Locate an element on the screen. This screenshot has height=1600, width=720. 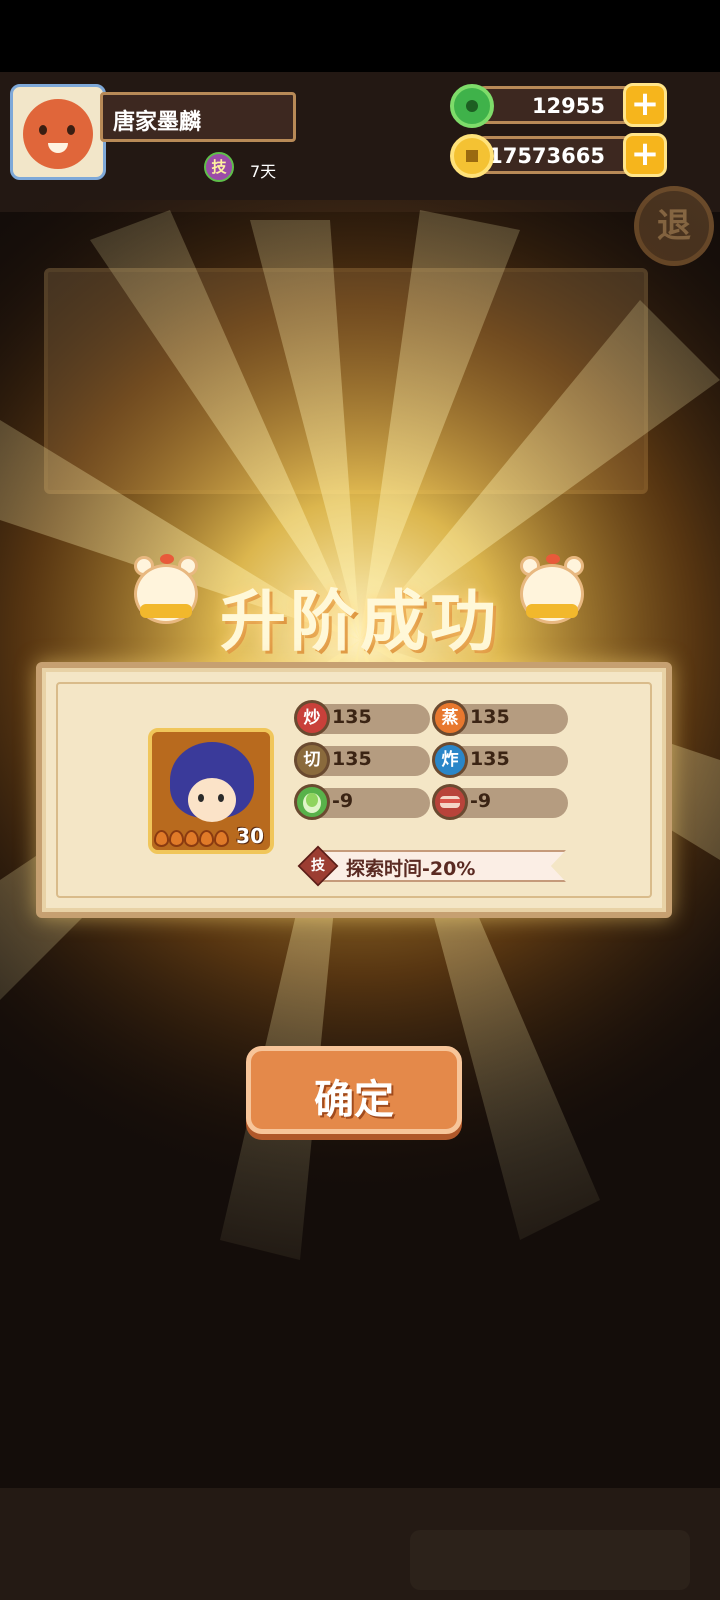
jade-amount: 12955 is located at coordinates (568, 106).